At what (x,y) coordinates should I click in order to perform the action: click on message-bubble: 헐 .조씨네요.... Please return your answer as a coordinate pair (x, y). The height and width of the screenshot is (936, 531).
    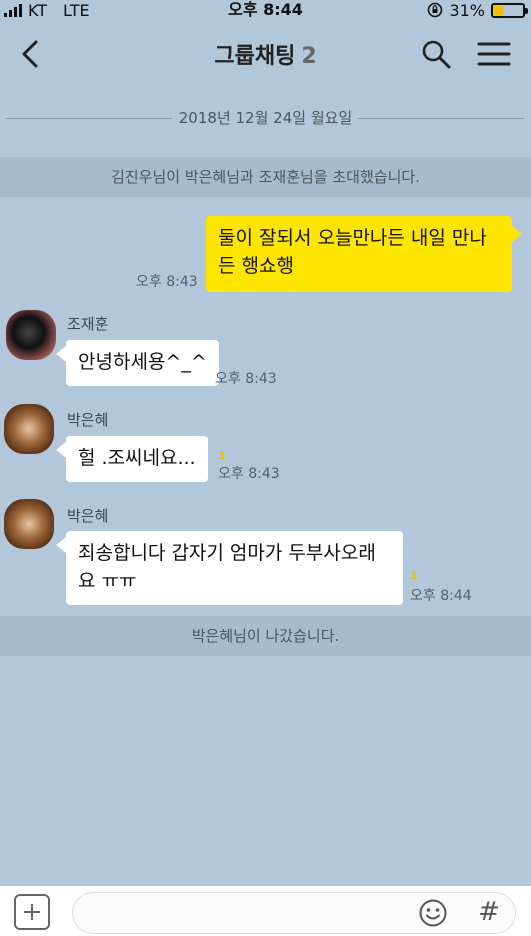
    Looking at the image, I should click on (137, 459).